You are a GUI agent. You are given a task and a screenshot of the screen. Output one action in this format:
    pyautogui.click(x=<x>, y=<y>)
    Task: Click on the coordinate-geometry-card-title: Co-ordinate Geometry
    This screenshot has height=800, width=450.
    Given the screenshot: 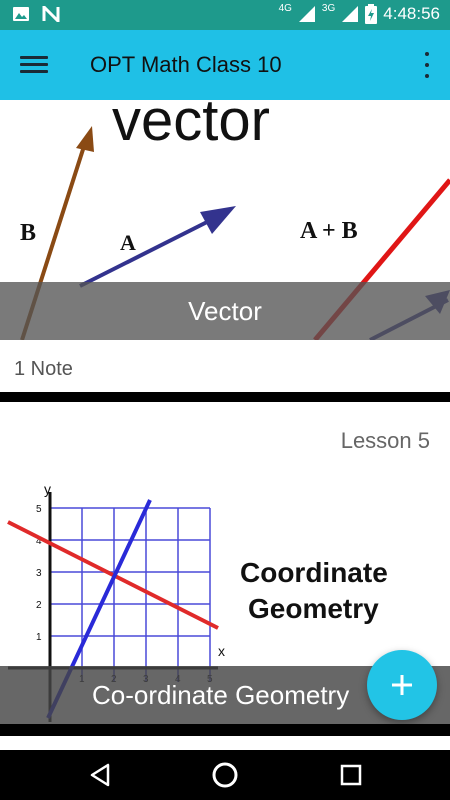 What is the action you would take?
    pyautogui.click(x=221, y=694)
    